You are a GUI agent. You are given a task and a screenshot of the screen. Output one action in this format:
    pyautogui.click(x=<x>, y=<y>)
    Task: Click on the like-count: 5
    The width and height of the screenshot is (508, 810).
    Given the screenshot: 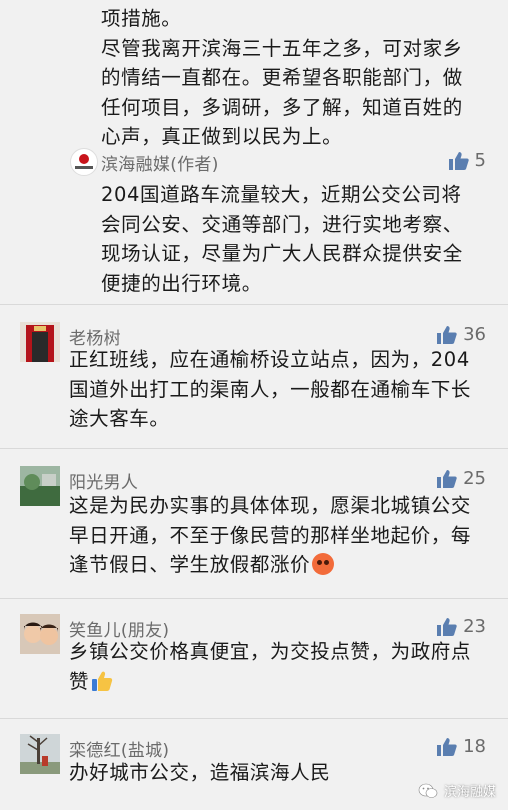 What is the action you would take?
    pyautogui.click(x=480, y=160)
    